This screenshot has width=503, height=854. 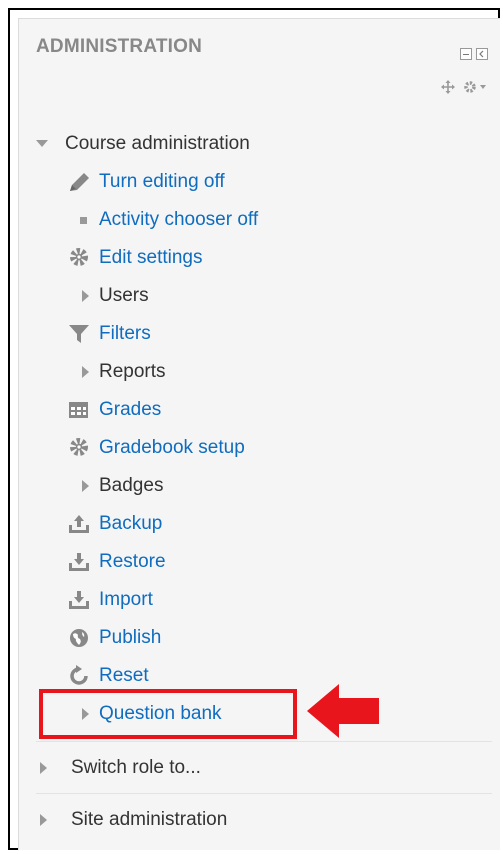 I want to click on badges-node: Badges, so click(x=115, y=486).